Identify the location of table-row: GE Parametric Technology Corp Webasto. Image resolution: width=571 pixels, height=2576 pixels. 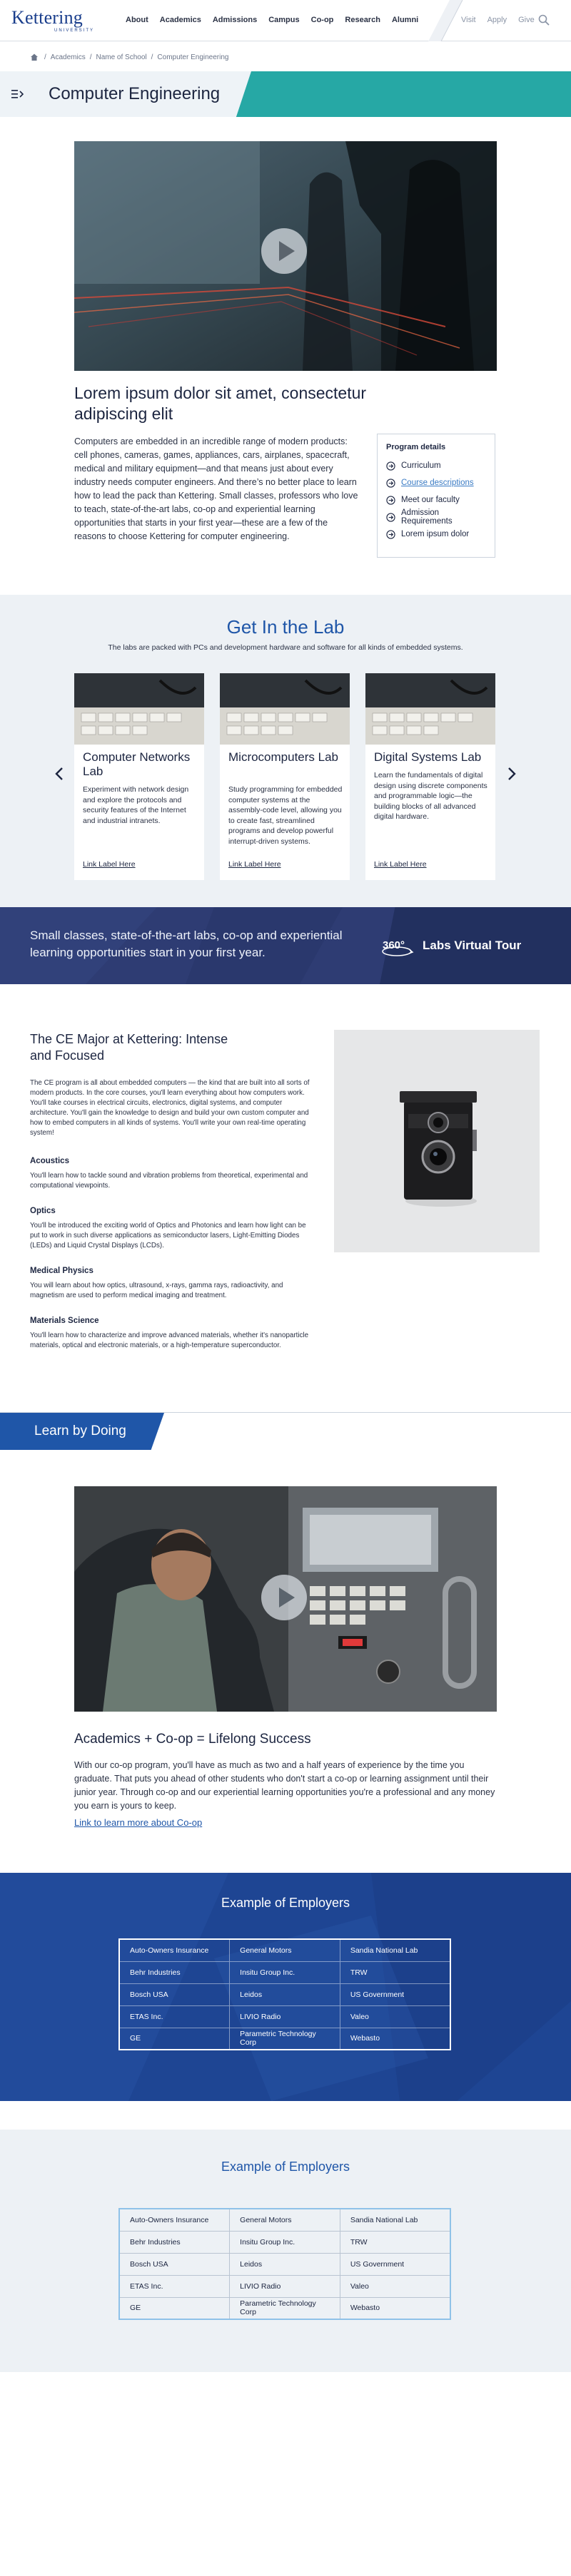
(284, 2307).